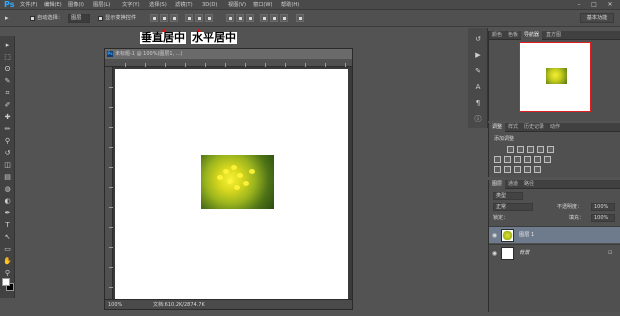  What do you see at coordinates (597, 18) in the screenshot?
I see `workspace-switcher: 基本功能` at bounding box center [597, 18].